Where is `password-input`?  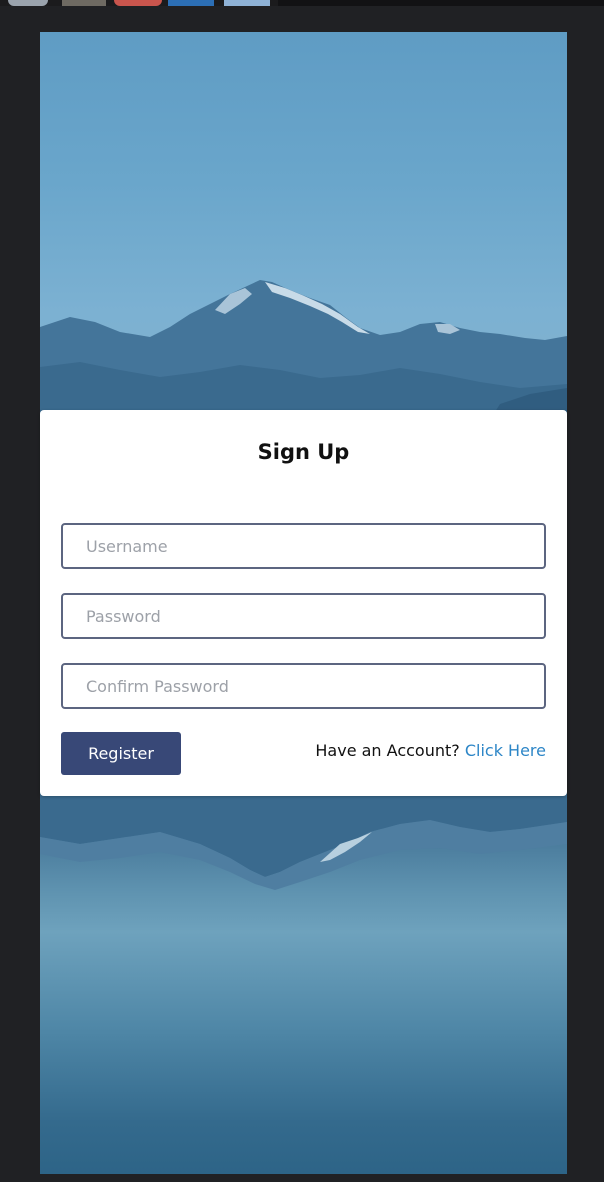 password-input is located at coordinates (303, 616).